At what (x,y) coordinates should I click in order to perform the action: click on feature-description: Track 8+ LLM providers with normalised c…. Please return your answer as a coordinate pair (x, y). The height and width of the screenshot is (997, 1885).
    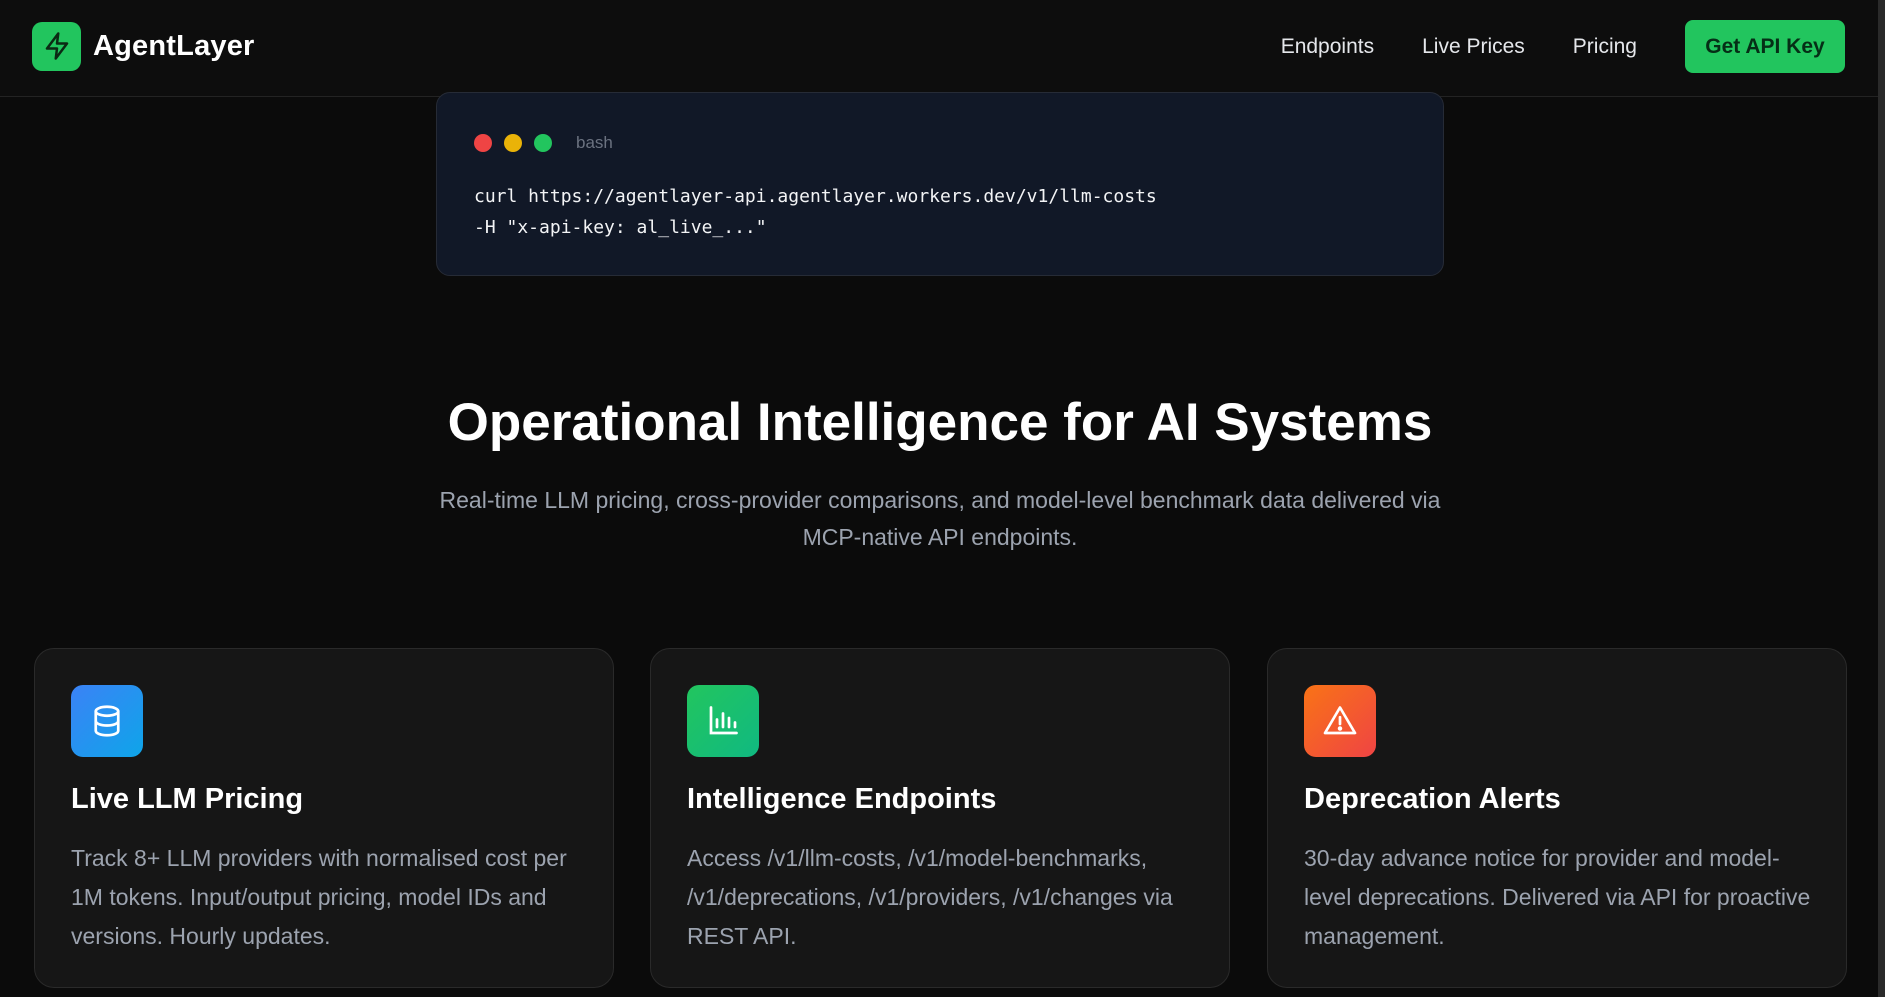
    Looking at the image, I should click on (319, 897).